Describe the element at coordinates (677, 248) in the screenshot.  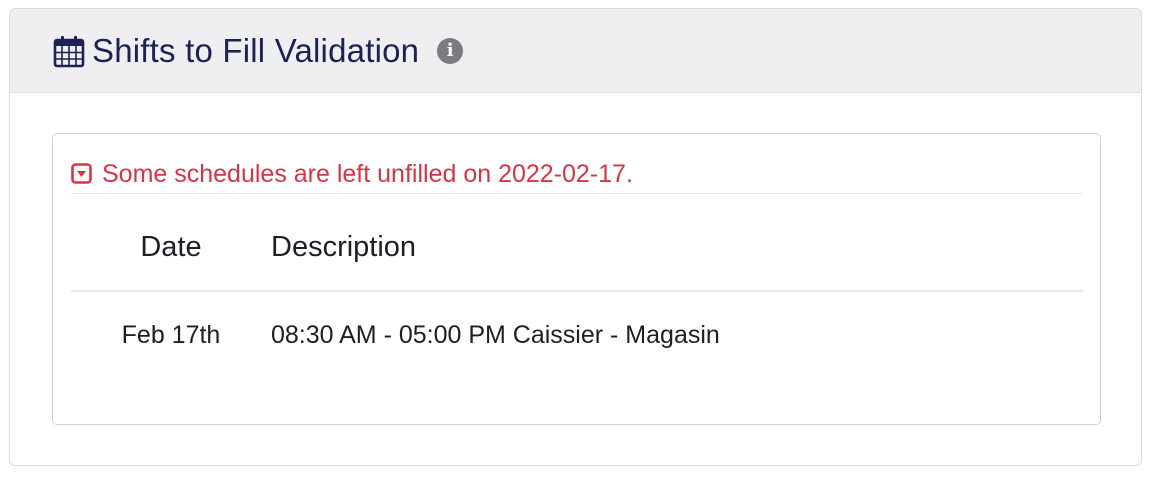
I see `column-header-description: Description` at that location.